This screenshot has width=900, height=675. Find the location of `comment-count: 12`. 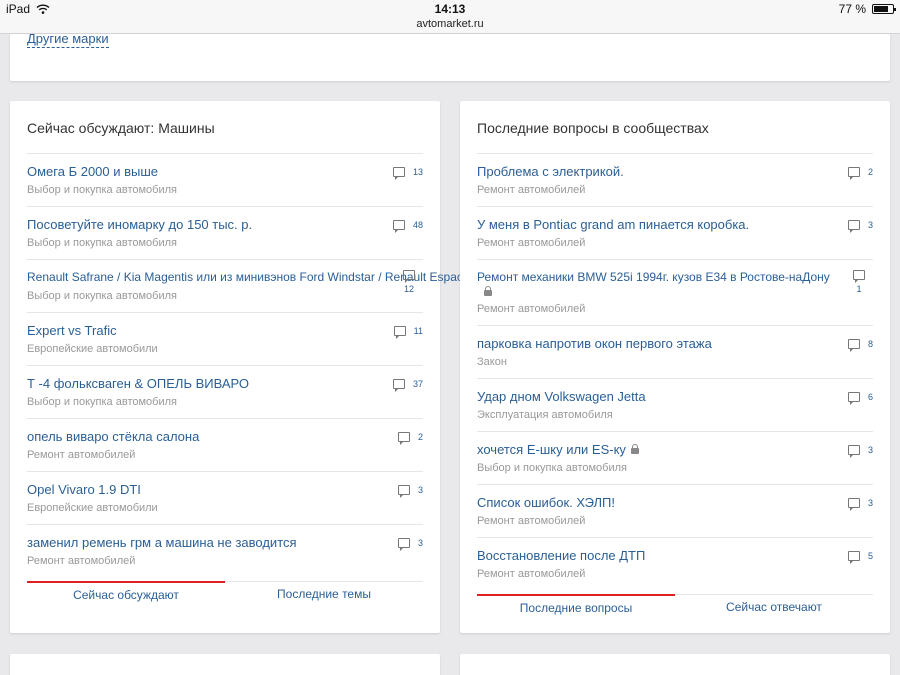

comment-count: 12 is located at coordinates (409, 282).